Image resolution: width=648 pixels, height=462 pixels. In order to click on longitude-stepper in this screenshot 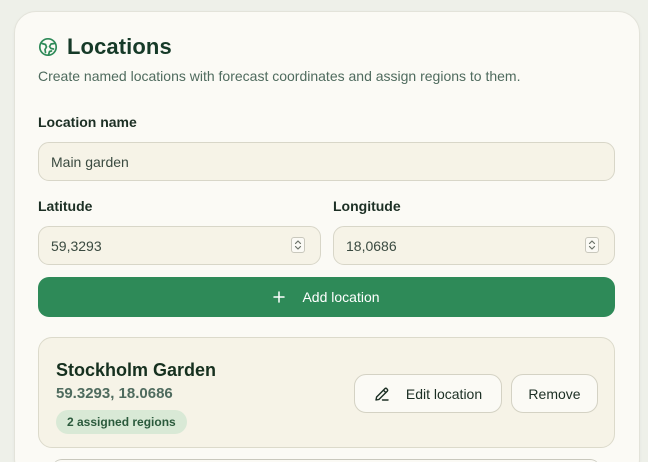, I will do `click(592, 245)`.